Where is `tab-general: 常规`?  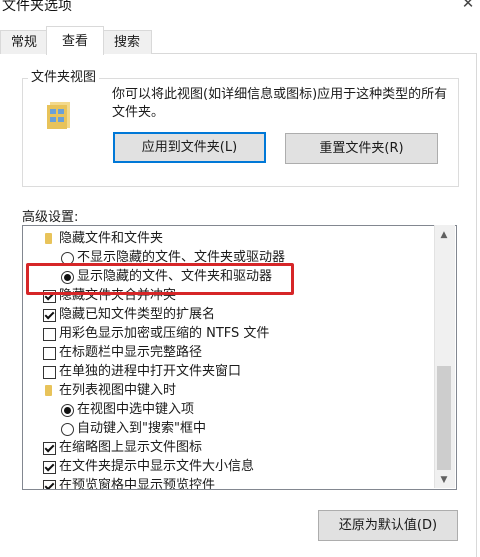 tab-general: 常规 is located at coordinates (24, 42).